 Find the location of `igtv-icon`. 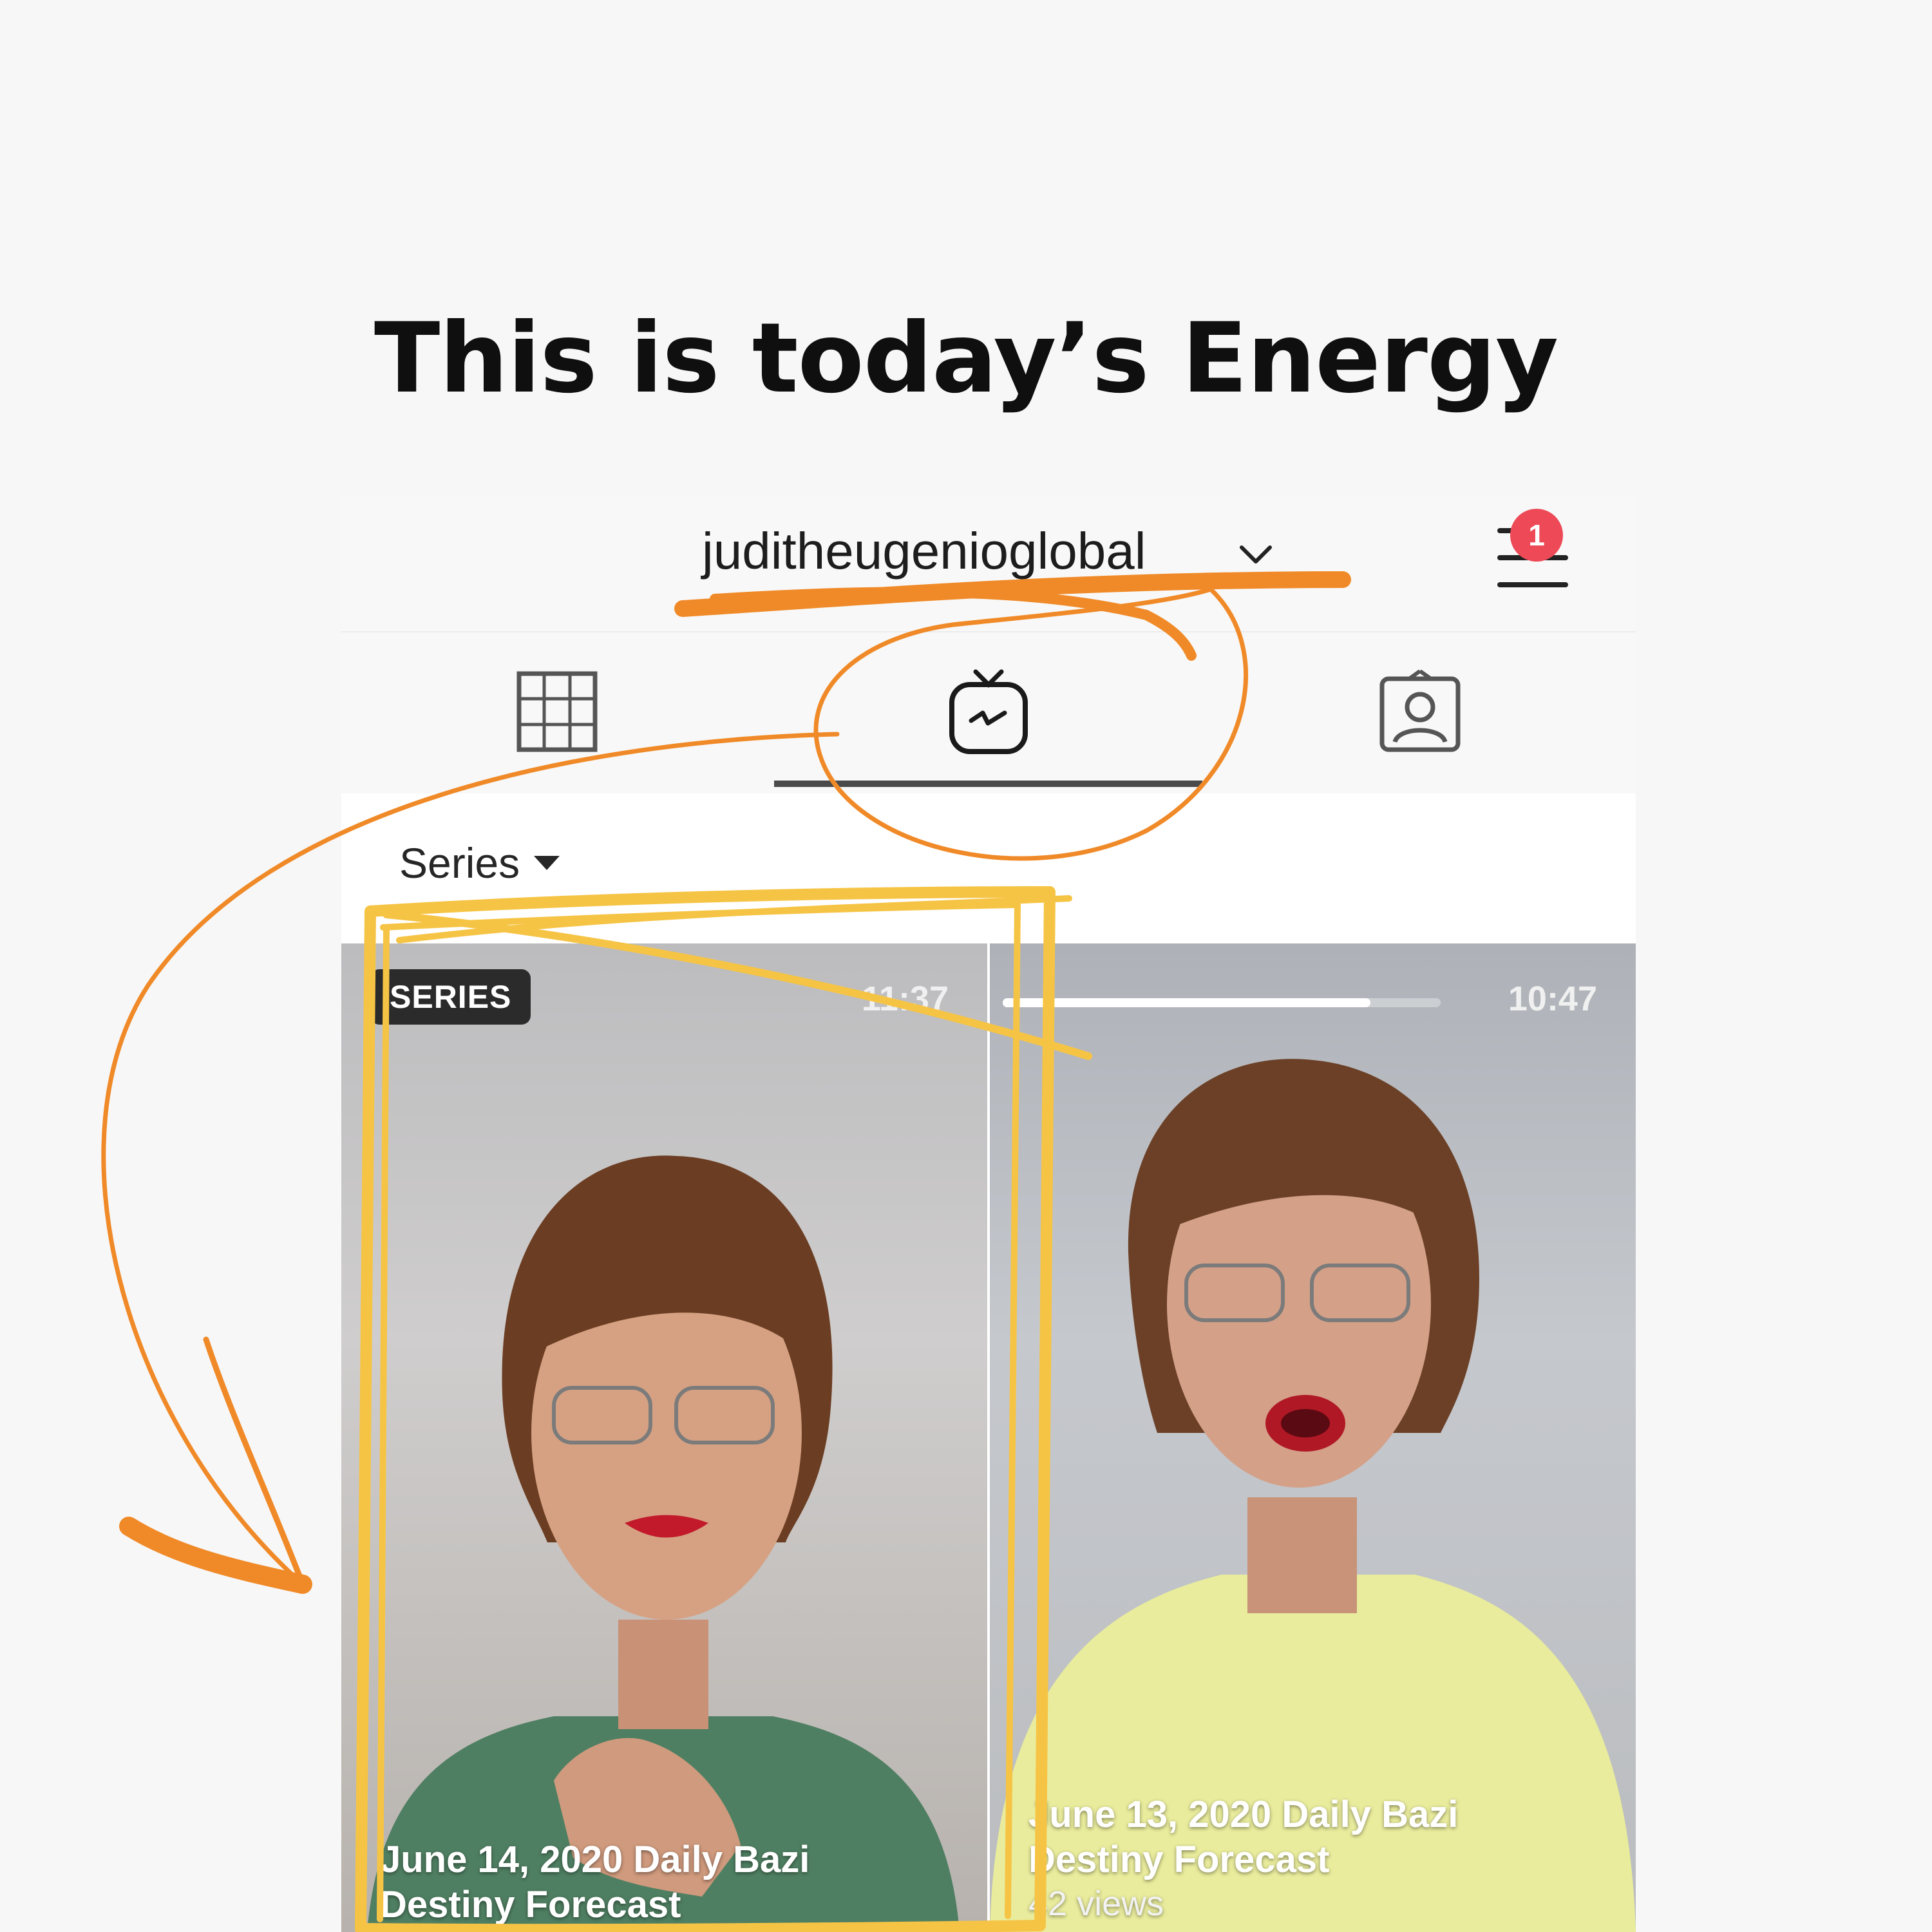

igtv-icon is located at coordinates (988, 712).